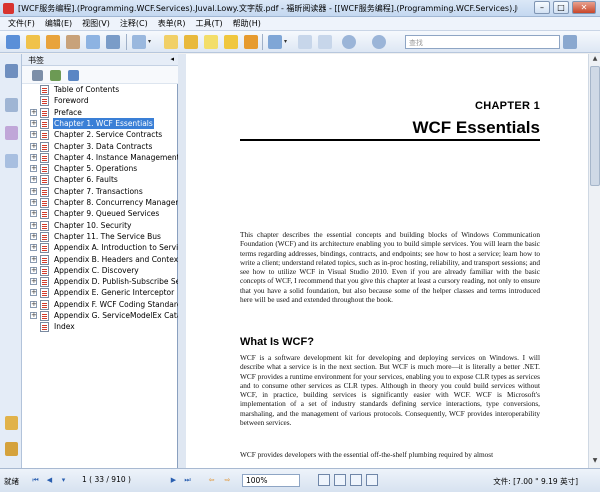  Describe the element at coordinates (231, 42) in the screenshot. I see `comment-icon` at that location.